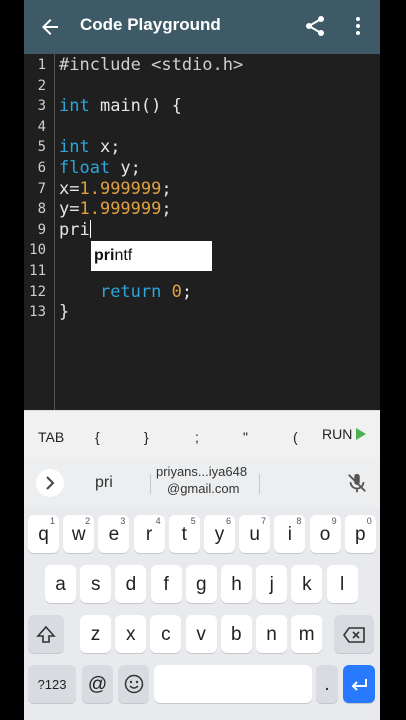 The image size is (406, 720). What do you see at coordinates (369, 521) in the screenshot?
I see `key-hint: 0` at bounding box center [369, 521].